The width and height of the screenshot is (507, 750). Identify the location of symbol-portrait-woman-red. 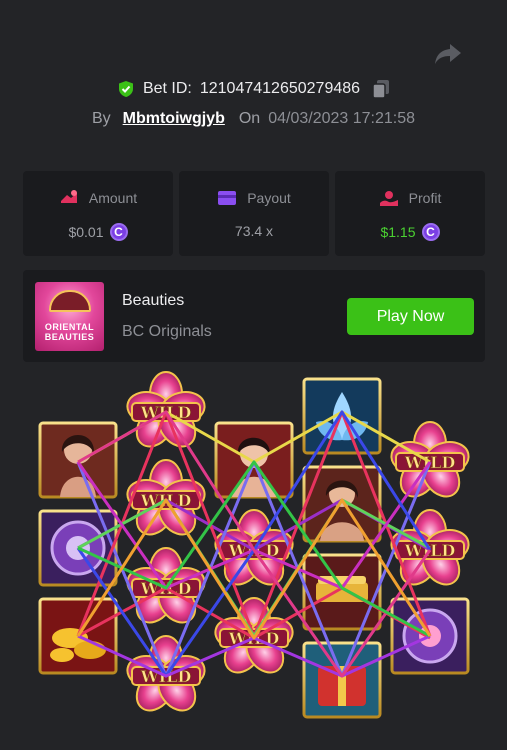
(254, 460).